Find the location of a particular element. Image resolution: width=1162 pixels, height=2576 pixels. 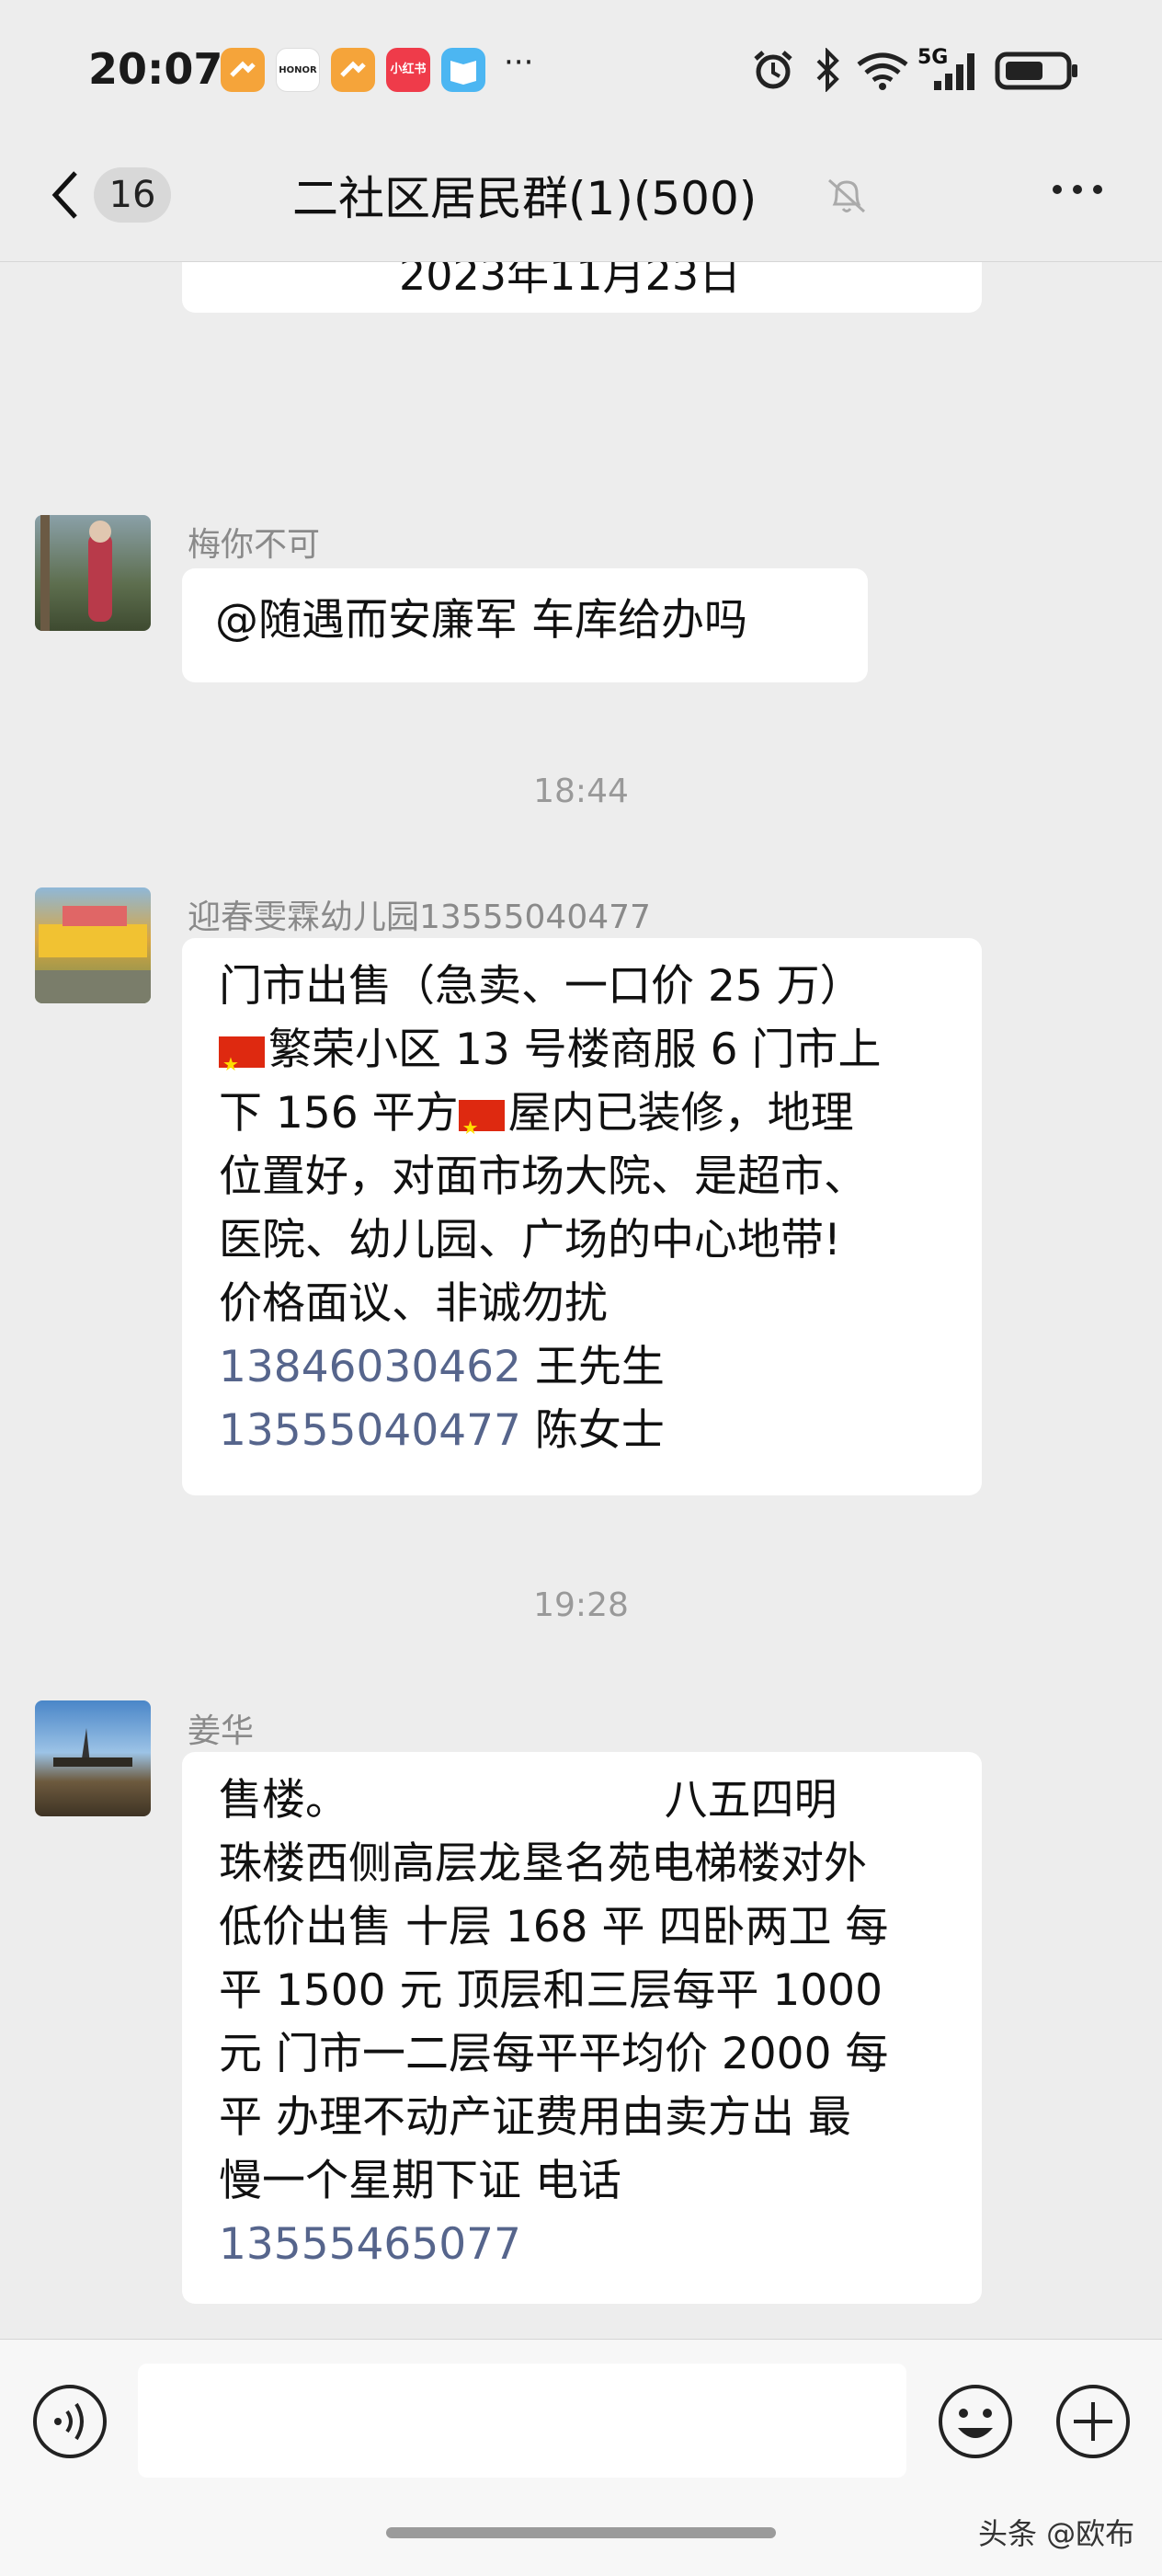

honor-icon: HONOR is located at coordinates (298, 70).